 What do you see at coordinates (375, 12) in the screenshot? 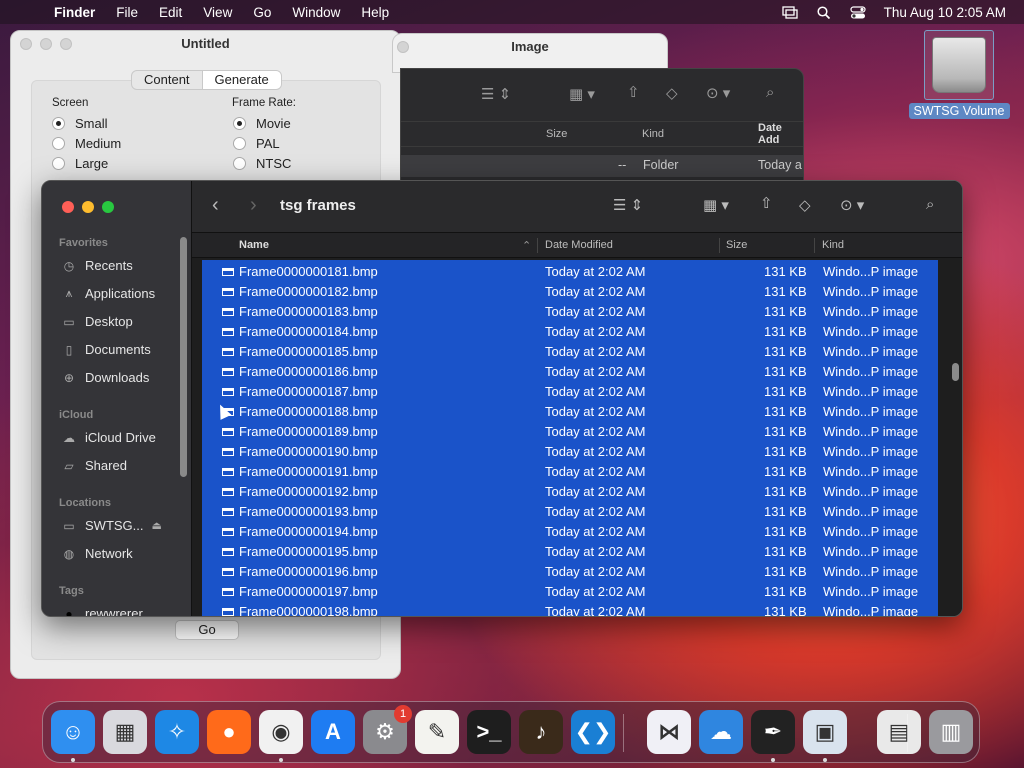
I see `menu-help: Help` at bounding box center [375, 12].